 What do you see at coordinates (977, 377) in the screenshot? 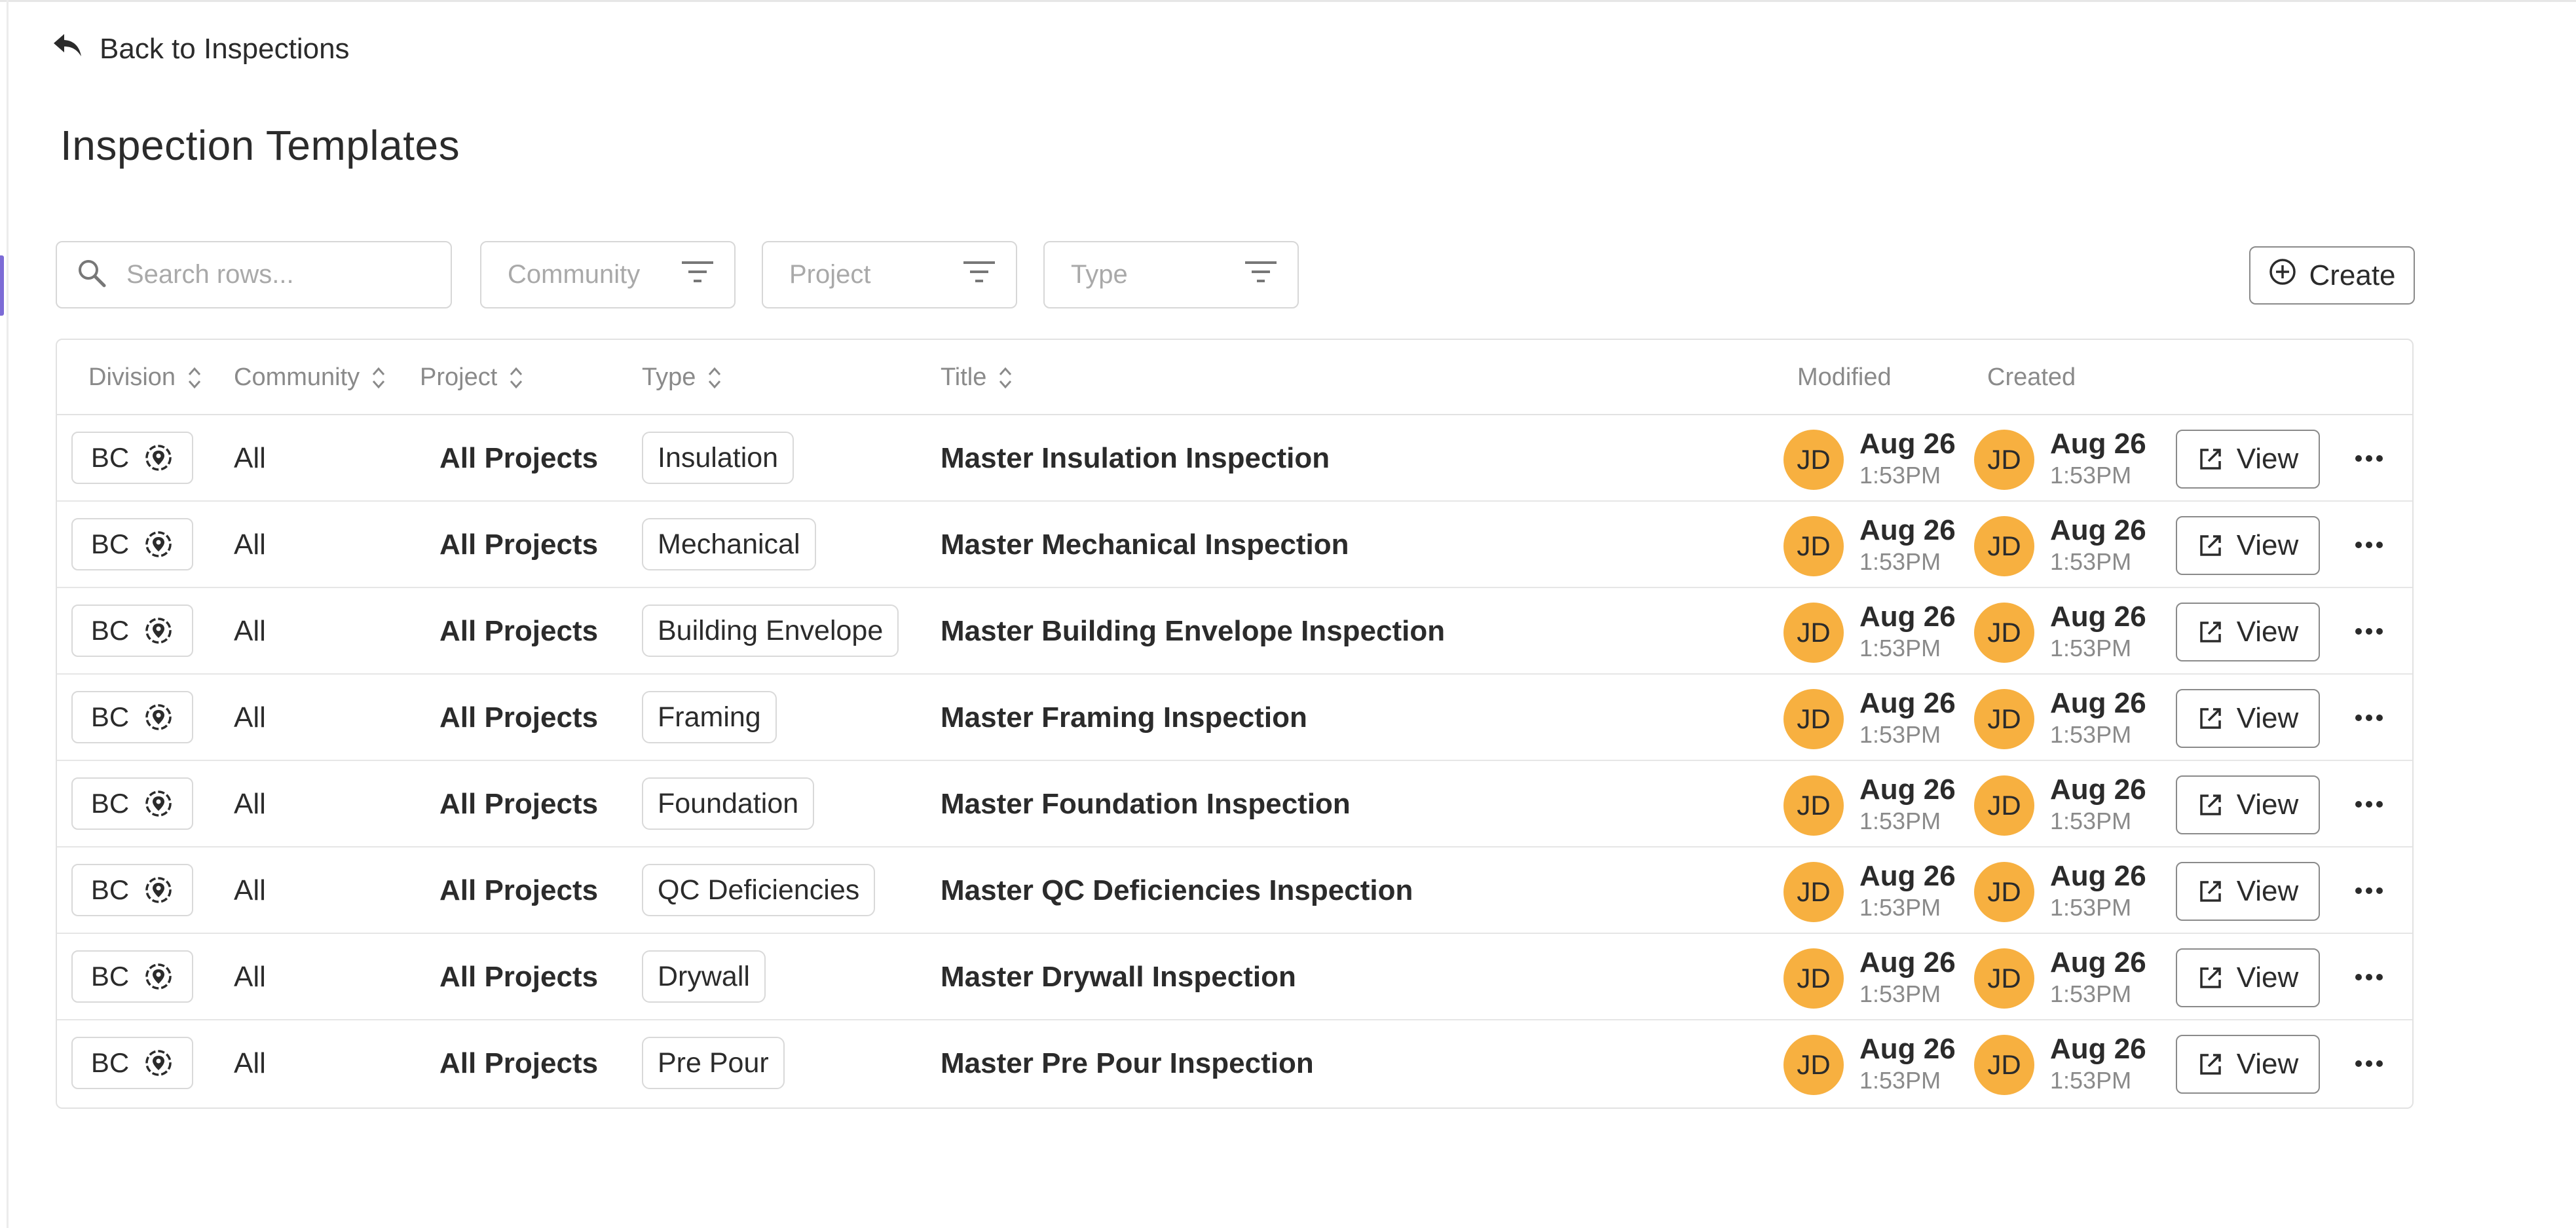
I see `column-header-title: Title` at bounding box center [977, 377].